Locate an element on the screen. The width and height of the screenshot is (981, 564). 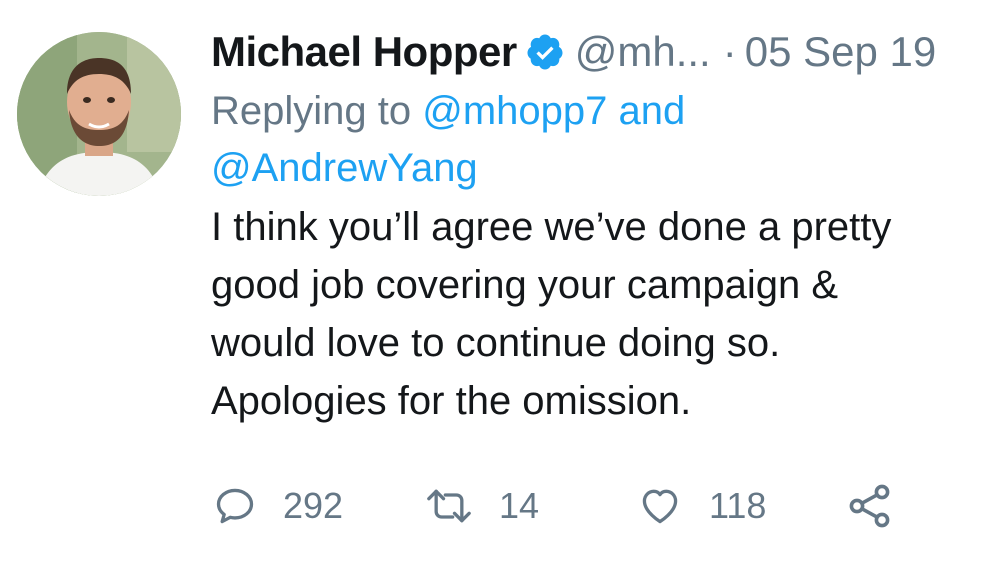
retweet-count: 14 is located at coordinates (519, 505).